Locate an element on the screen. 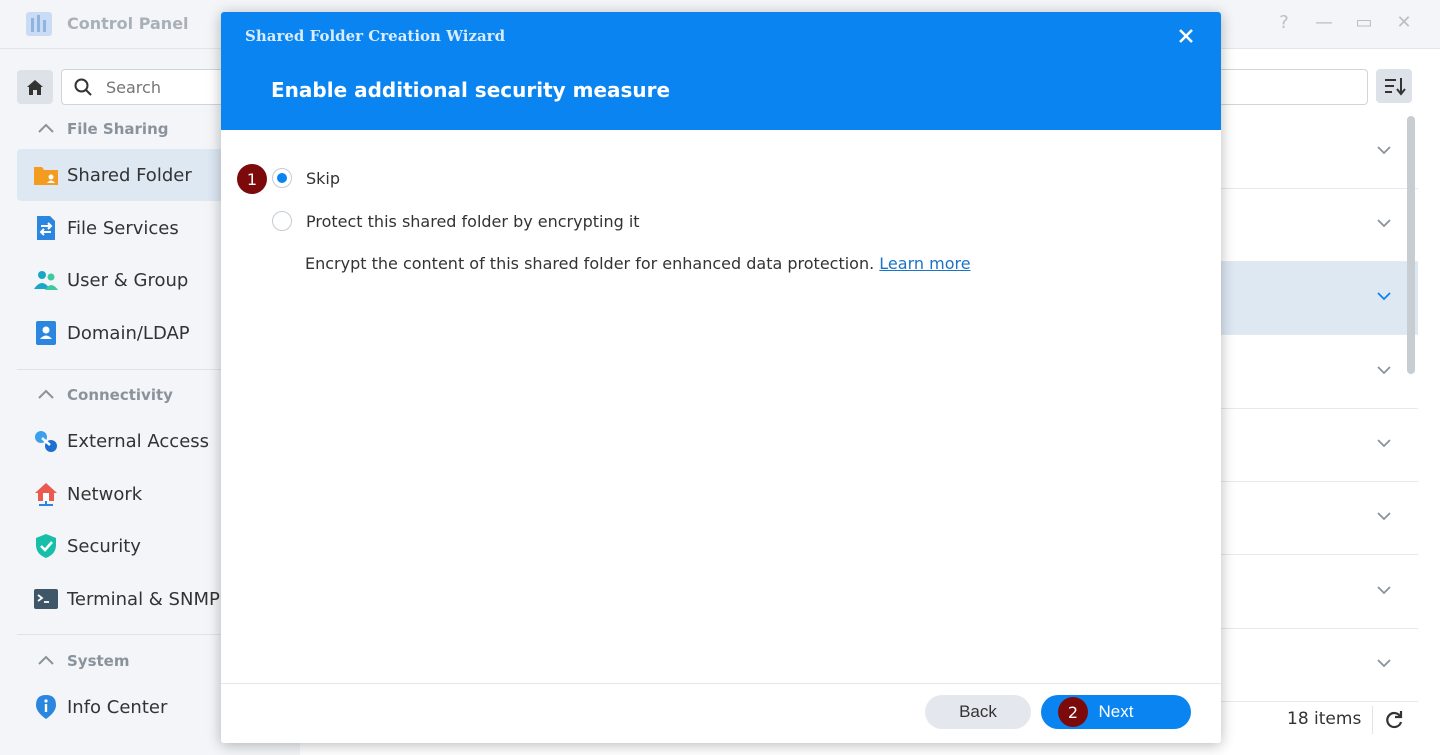 The image size is (1440, 755). list-row-selected is located at coordinates (1319, 298).